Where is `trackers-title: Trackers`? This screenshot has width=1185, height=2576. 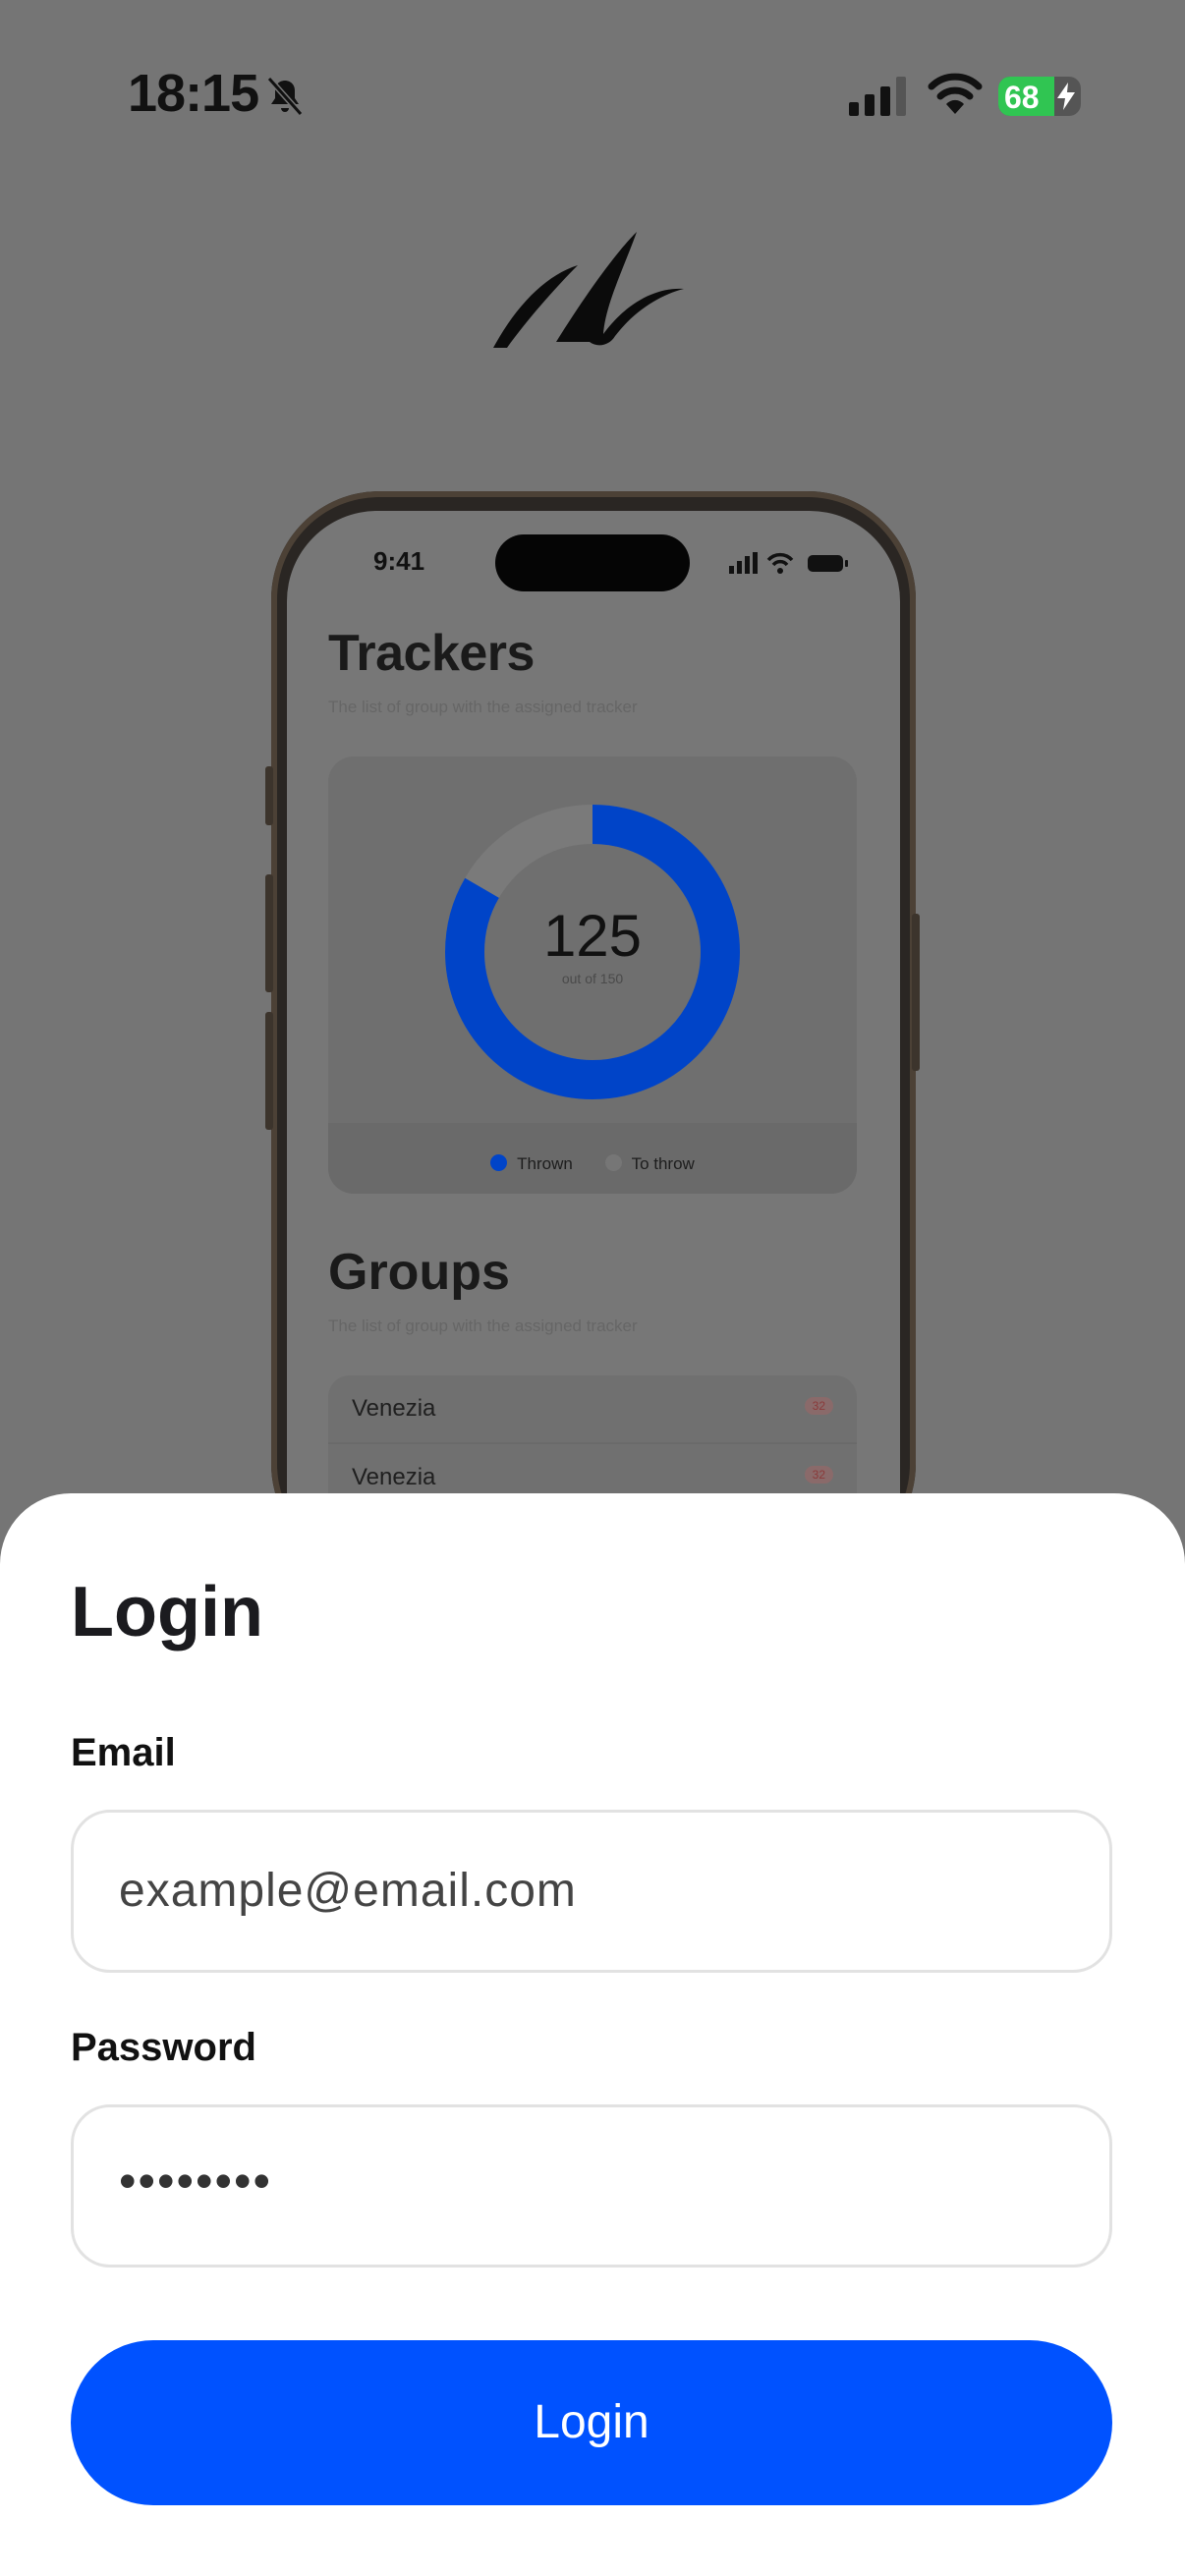
trackers-title: Trackers is located at coordinates (432, 653).